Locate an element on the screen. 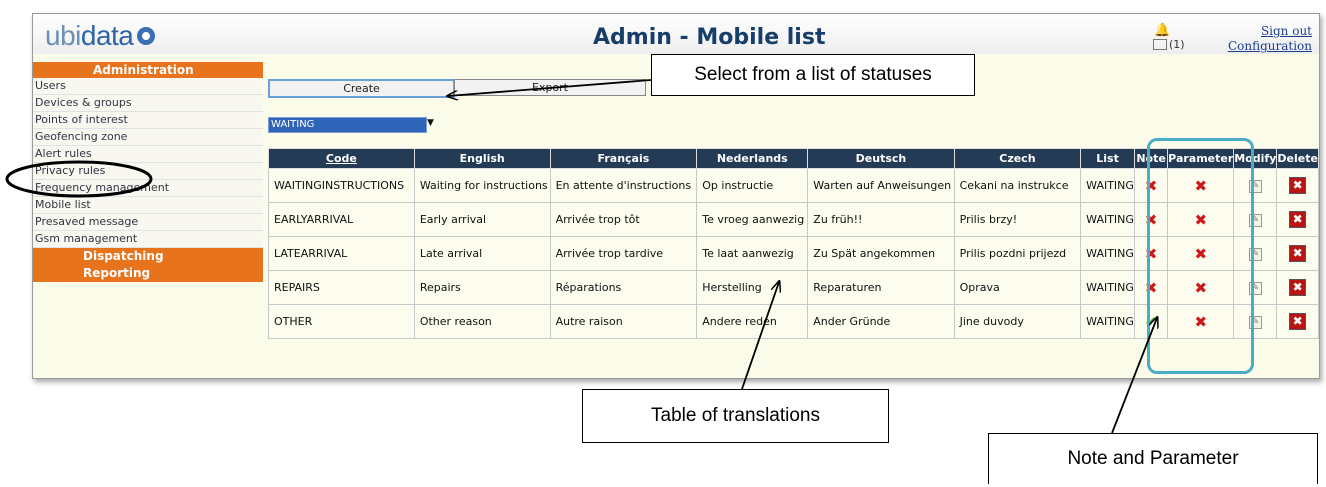 This screenshot has width=1326, height=487. status-select: WAITING is located at coordinates (347, 125).